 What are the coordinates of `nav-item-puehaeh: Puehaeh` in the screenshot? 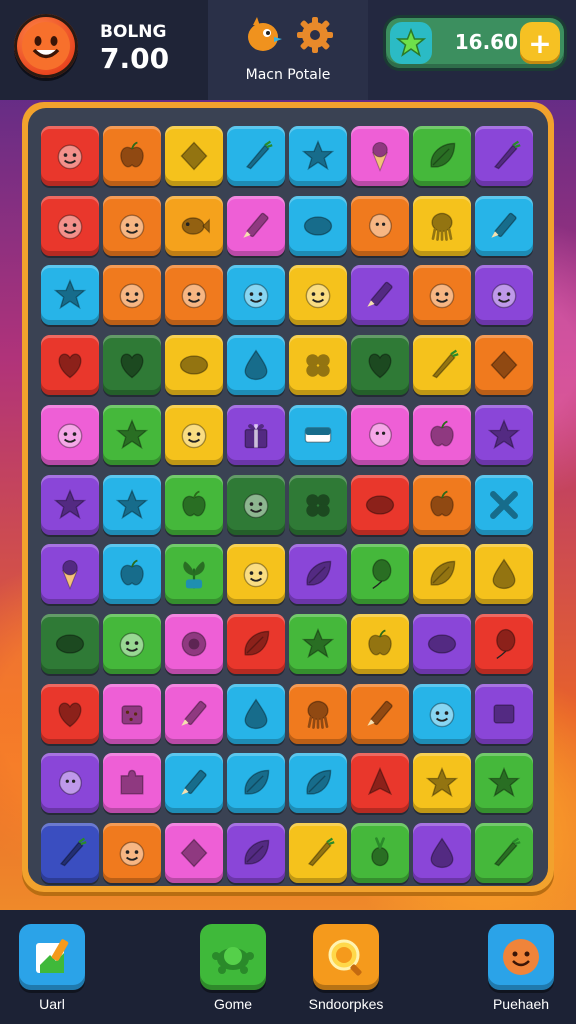 It's located at (521, 972).